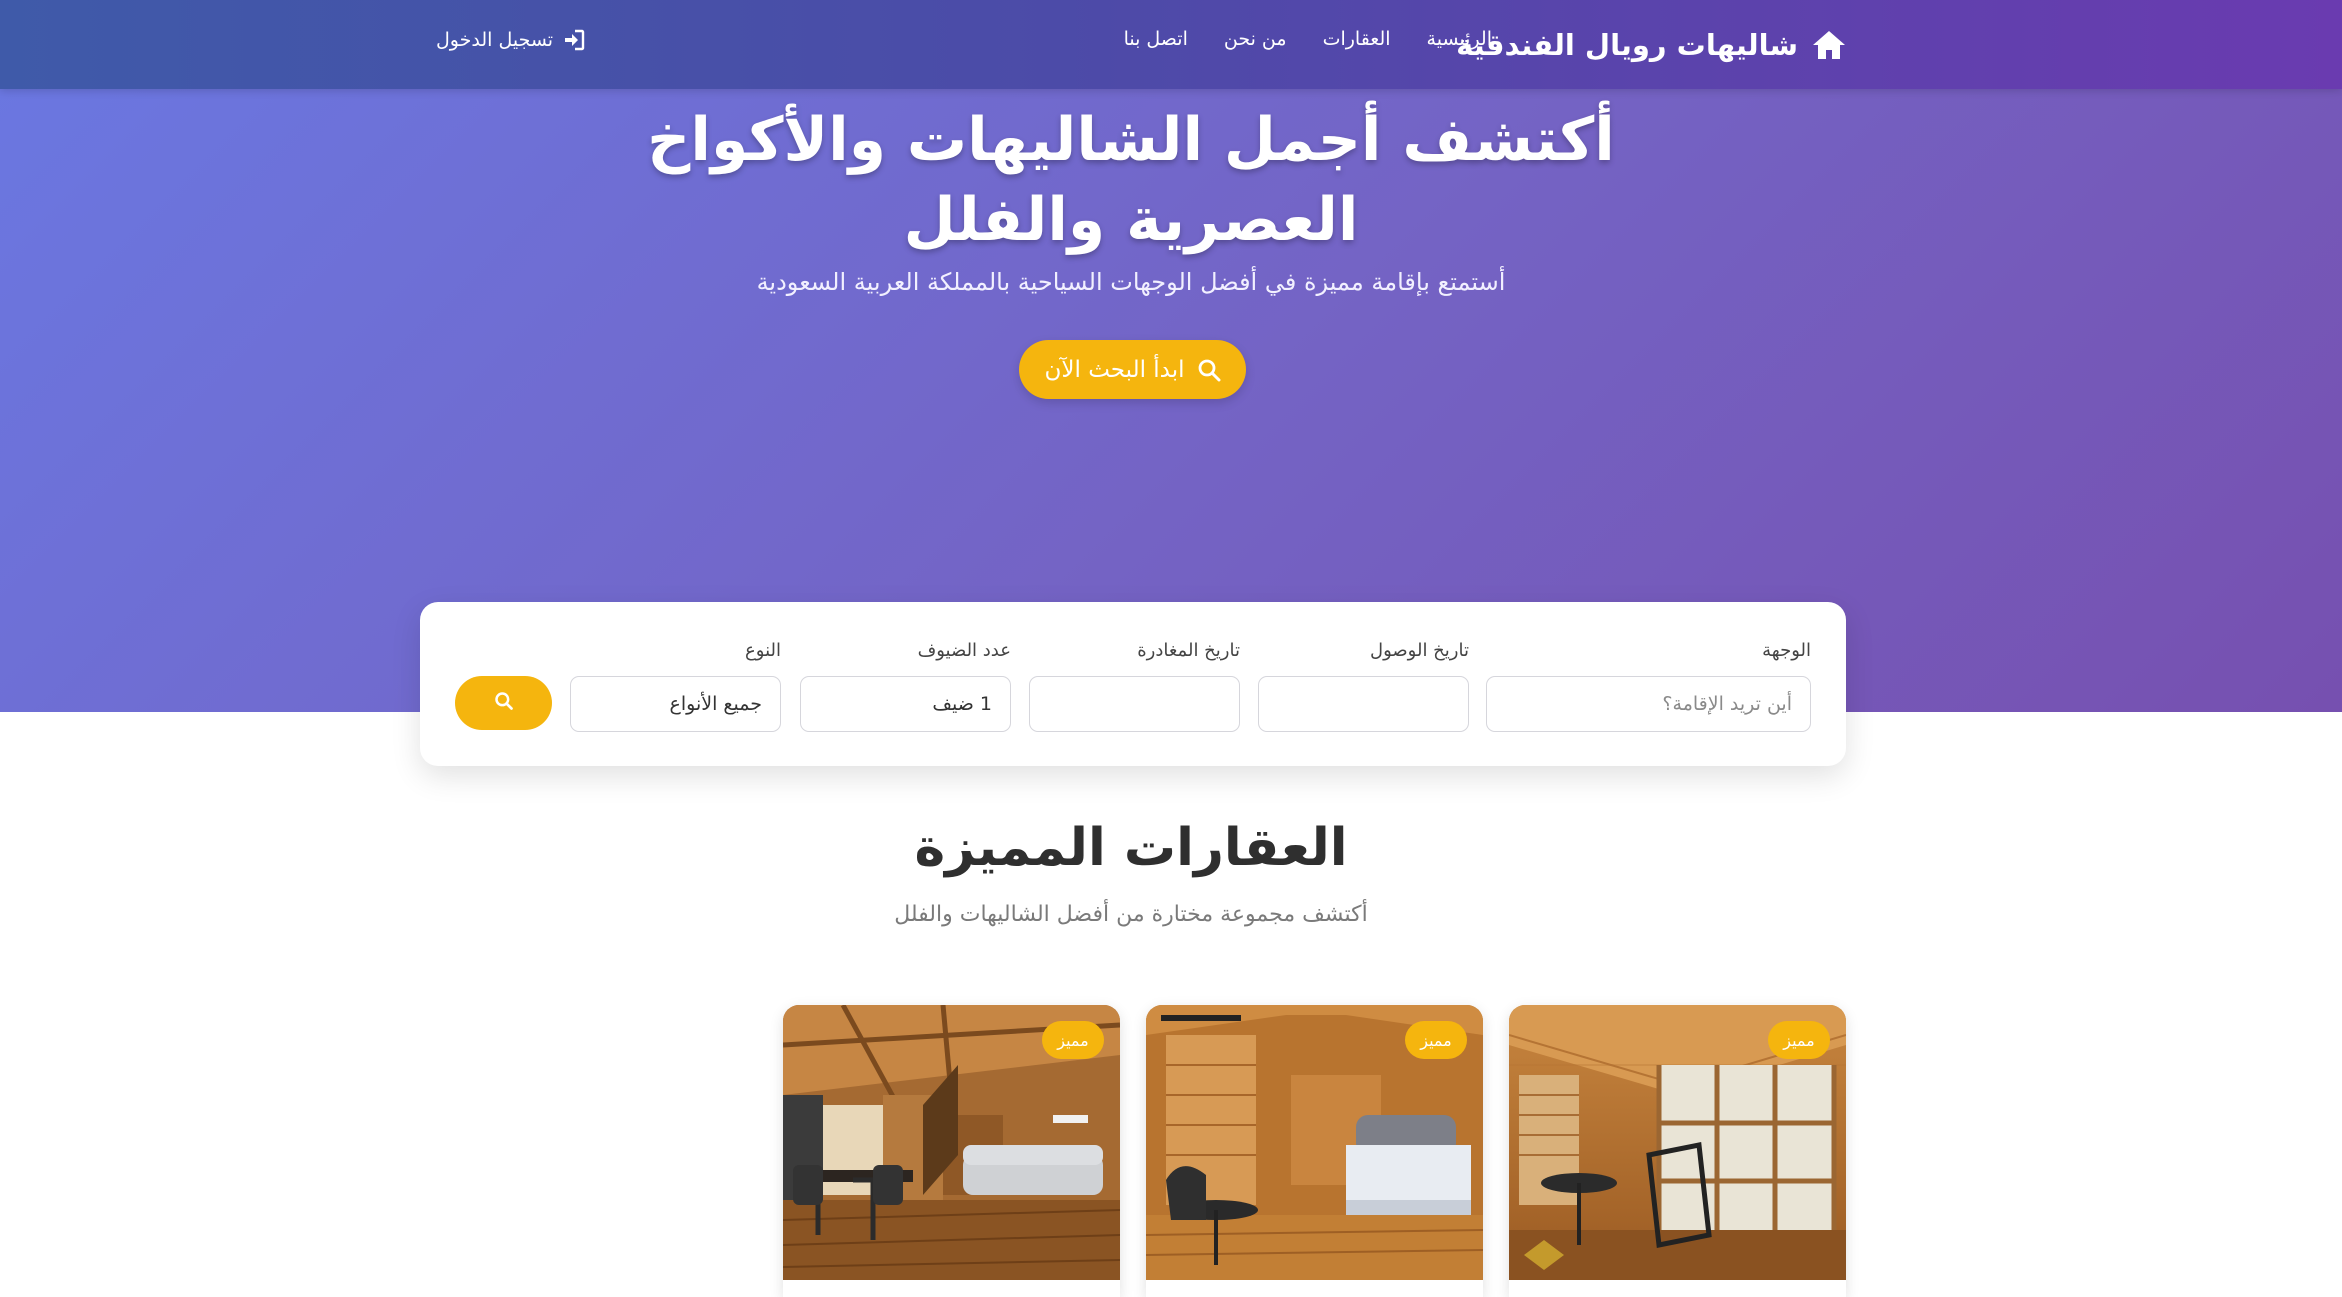 This screenshot has width=2342, height=1297. Describe the element at coordinates (495, 40) in the screenshot. I see `login-label: تسجيل الدخول` at that location.